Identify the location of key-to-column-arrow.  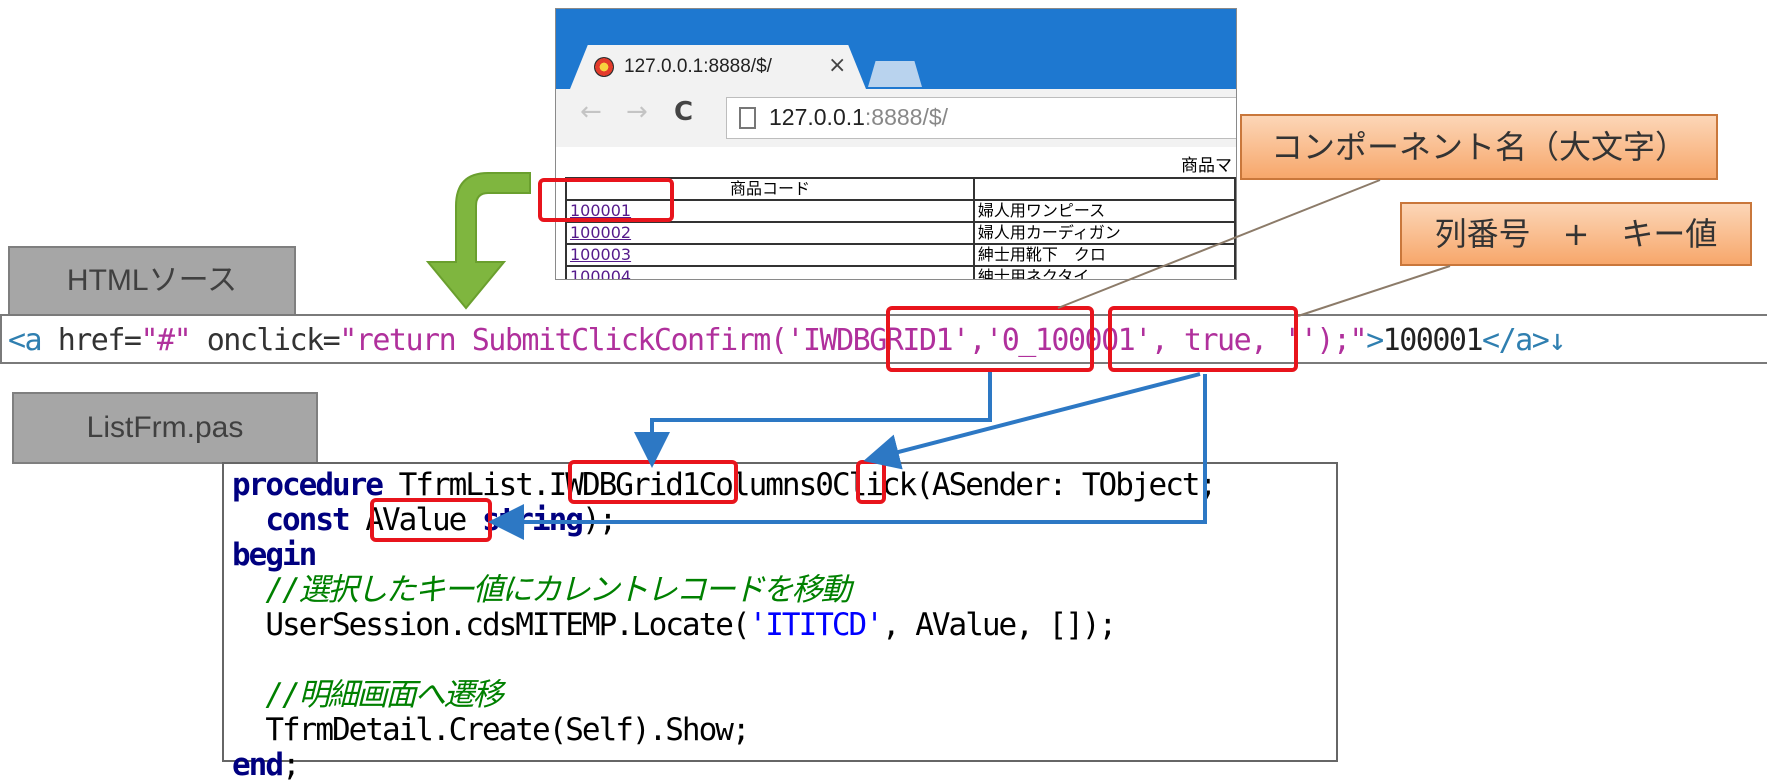
(1032, 421).